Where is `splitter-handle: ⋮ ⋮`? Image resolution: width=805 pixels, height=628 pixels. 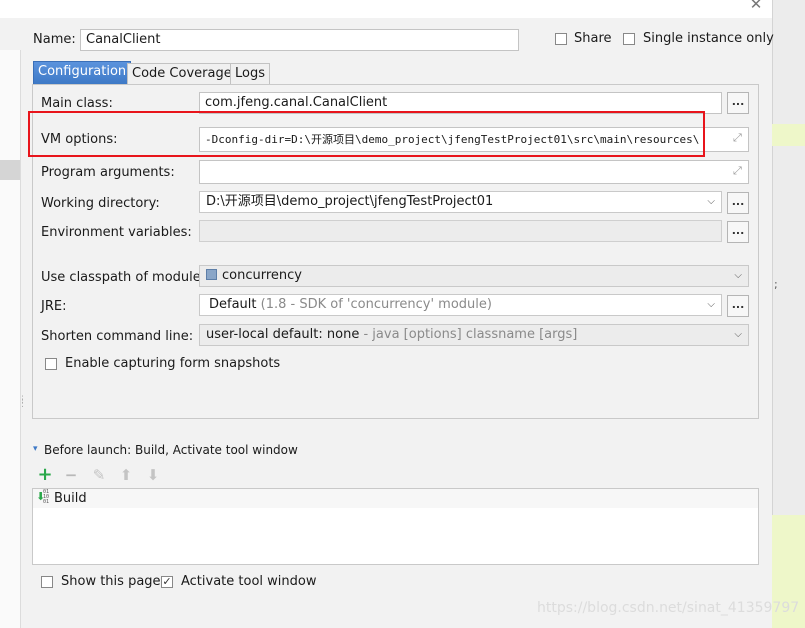 splitter-handle: ⋮ ⋮ is located at coordinates (22, 405).